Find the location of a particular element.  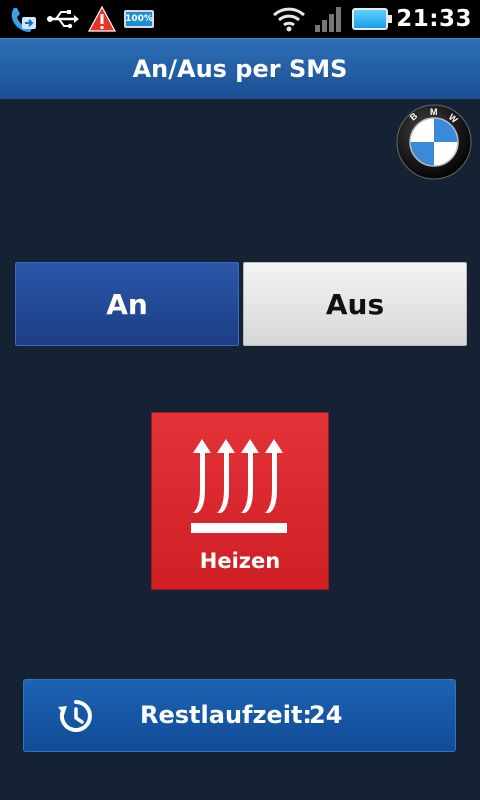

page-title: An/Aus per SMS is located at coordinates (240, 69).